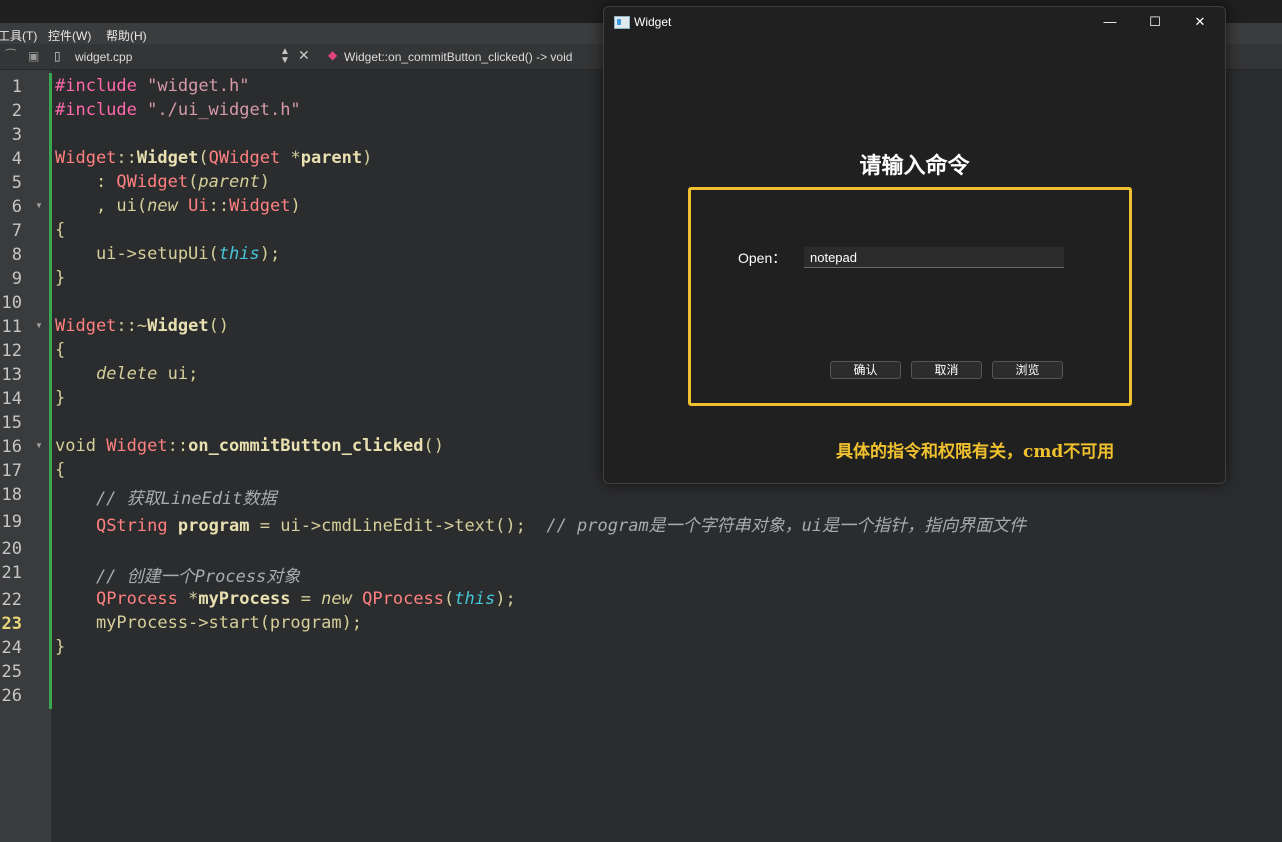  I want to click on line-number: 20, so click(11, 549).